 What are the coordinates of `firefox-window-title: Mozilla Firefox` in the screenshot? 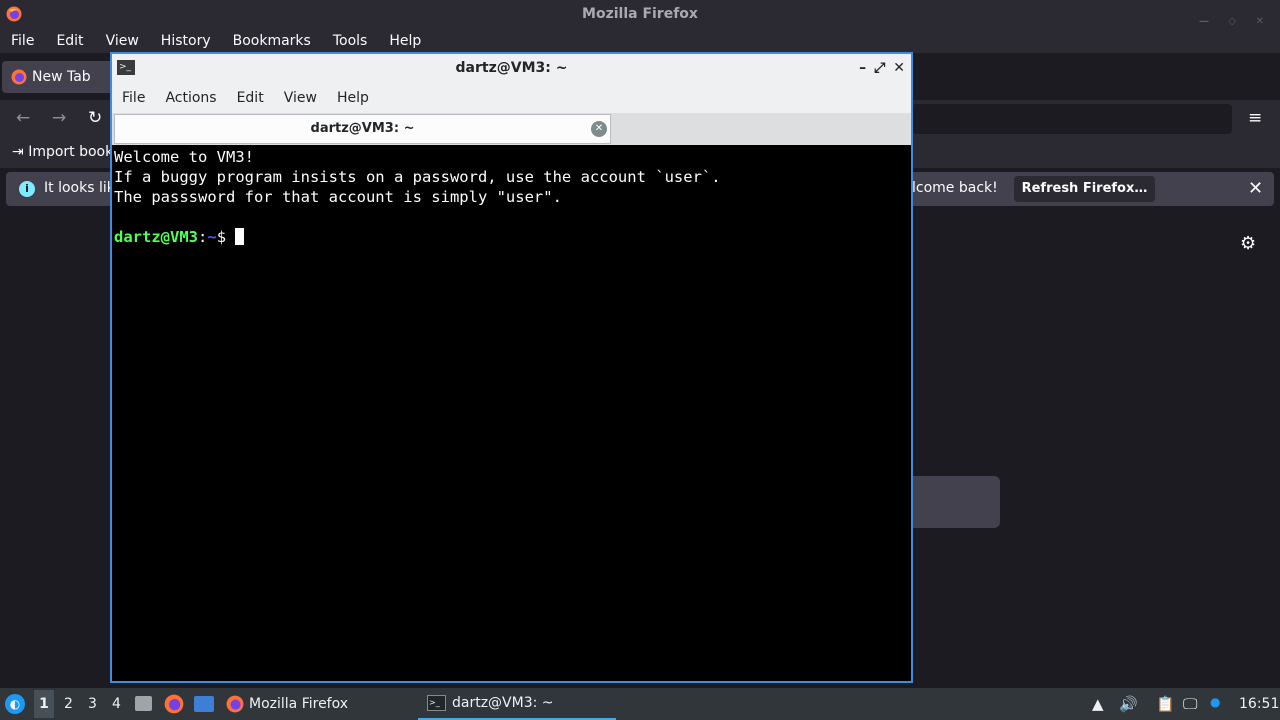 It's located at (640, 14).